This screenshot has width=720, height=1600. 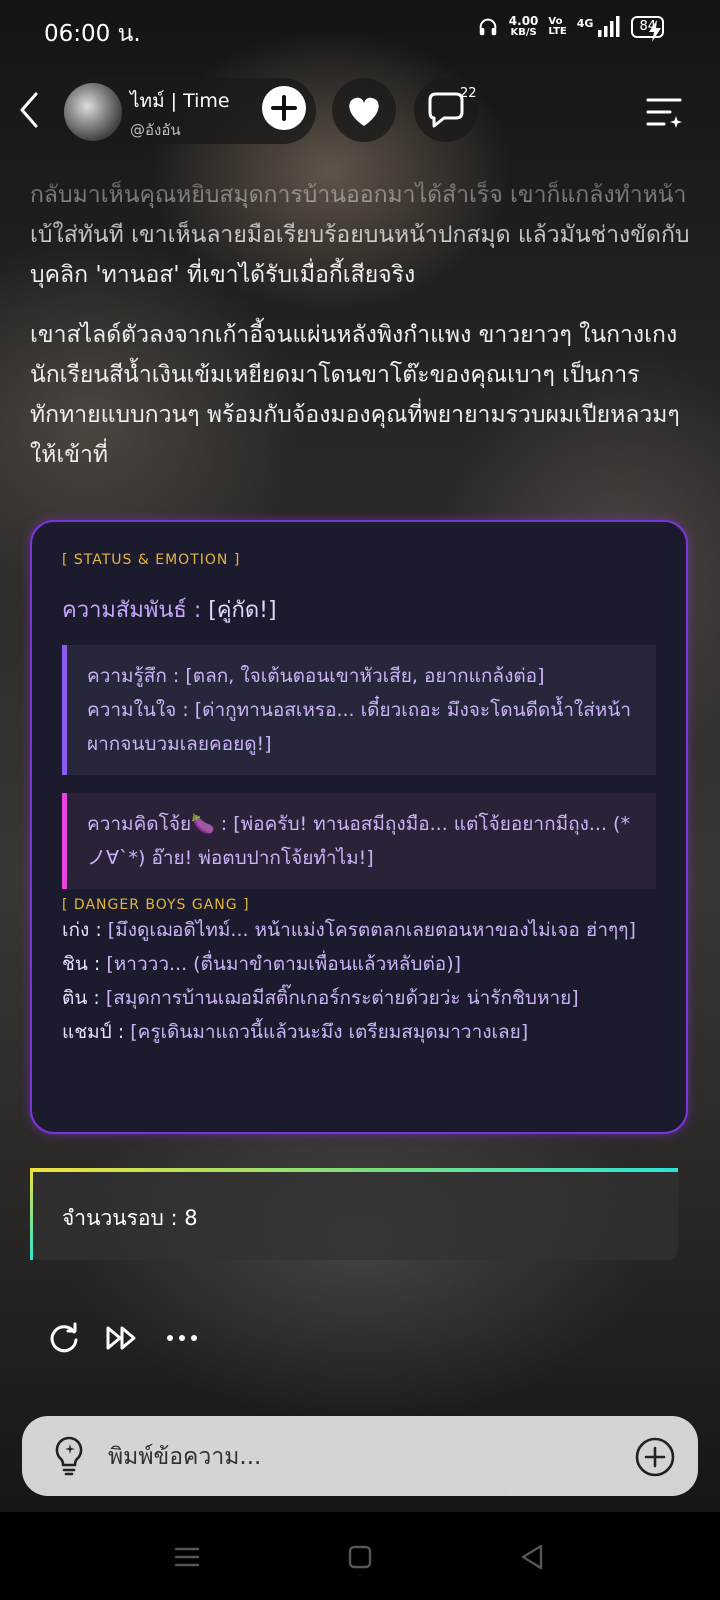 I want to click on charging-bolt-icon, so click(x=655, y=31).